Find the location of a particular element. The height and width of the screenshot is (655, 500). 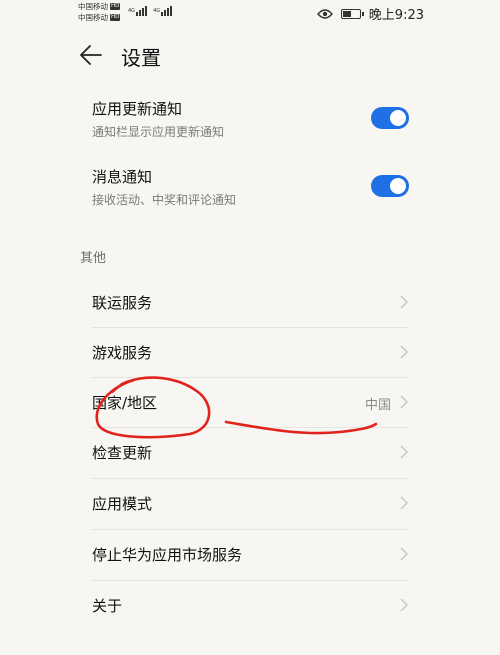

carrier-1: 中国移动 is located at coordinates (93, 6).